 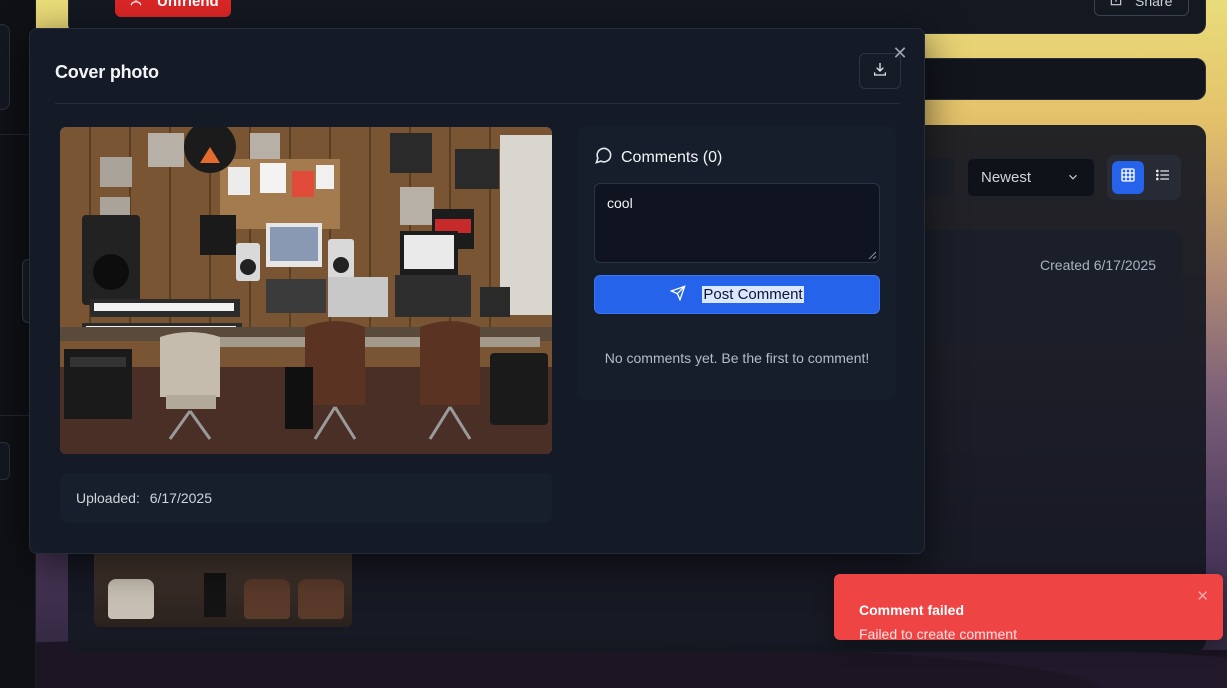 I want to click on uploaded-date: 6/17/2025, so click(x=181, y=498).